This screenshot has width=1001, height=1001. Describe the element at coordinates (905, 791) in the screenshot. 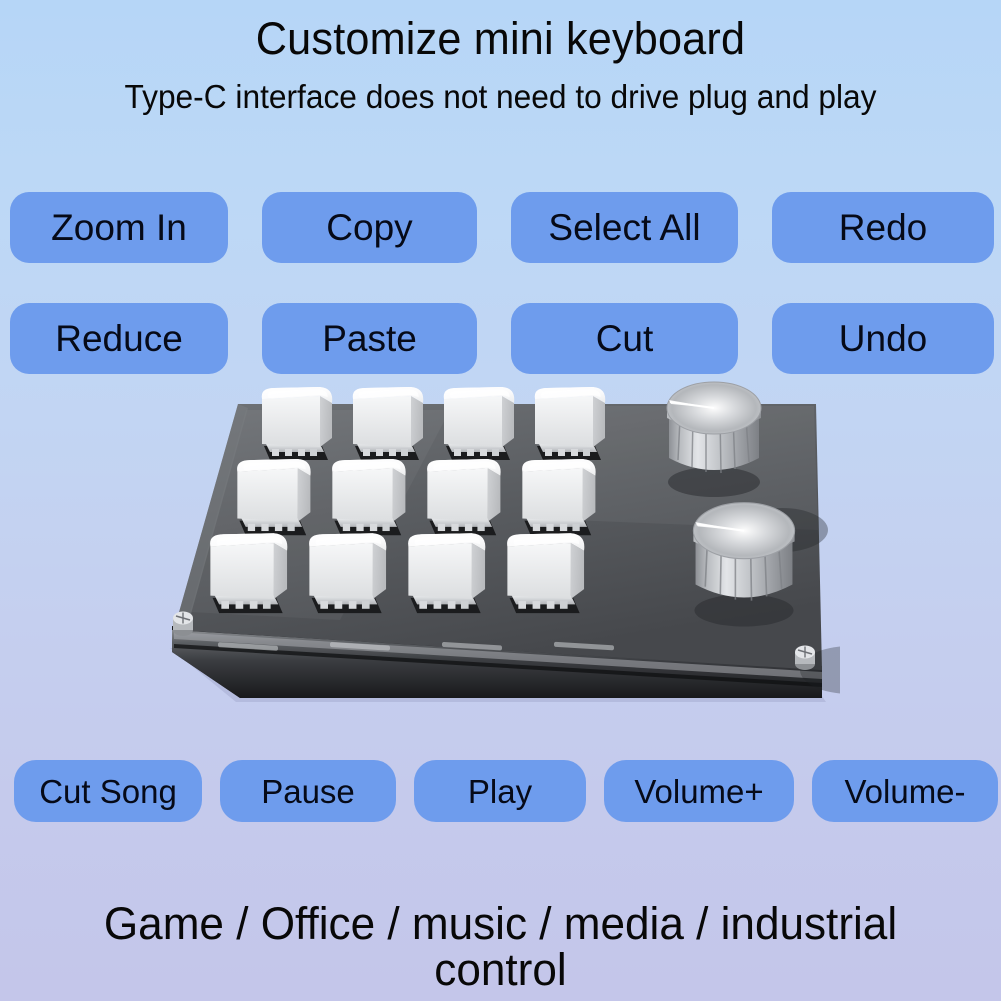

I see `media-button-volume-down: Volume-` at that location.